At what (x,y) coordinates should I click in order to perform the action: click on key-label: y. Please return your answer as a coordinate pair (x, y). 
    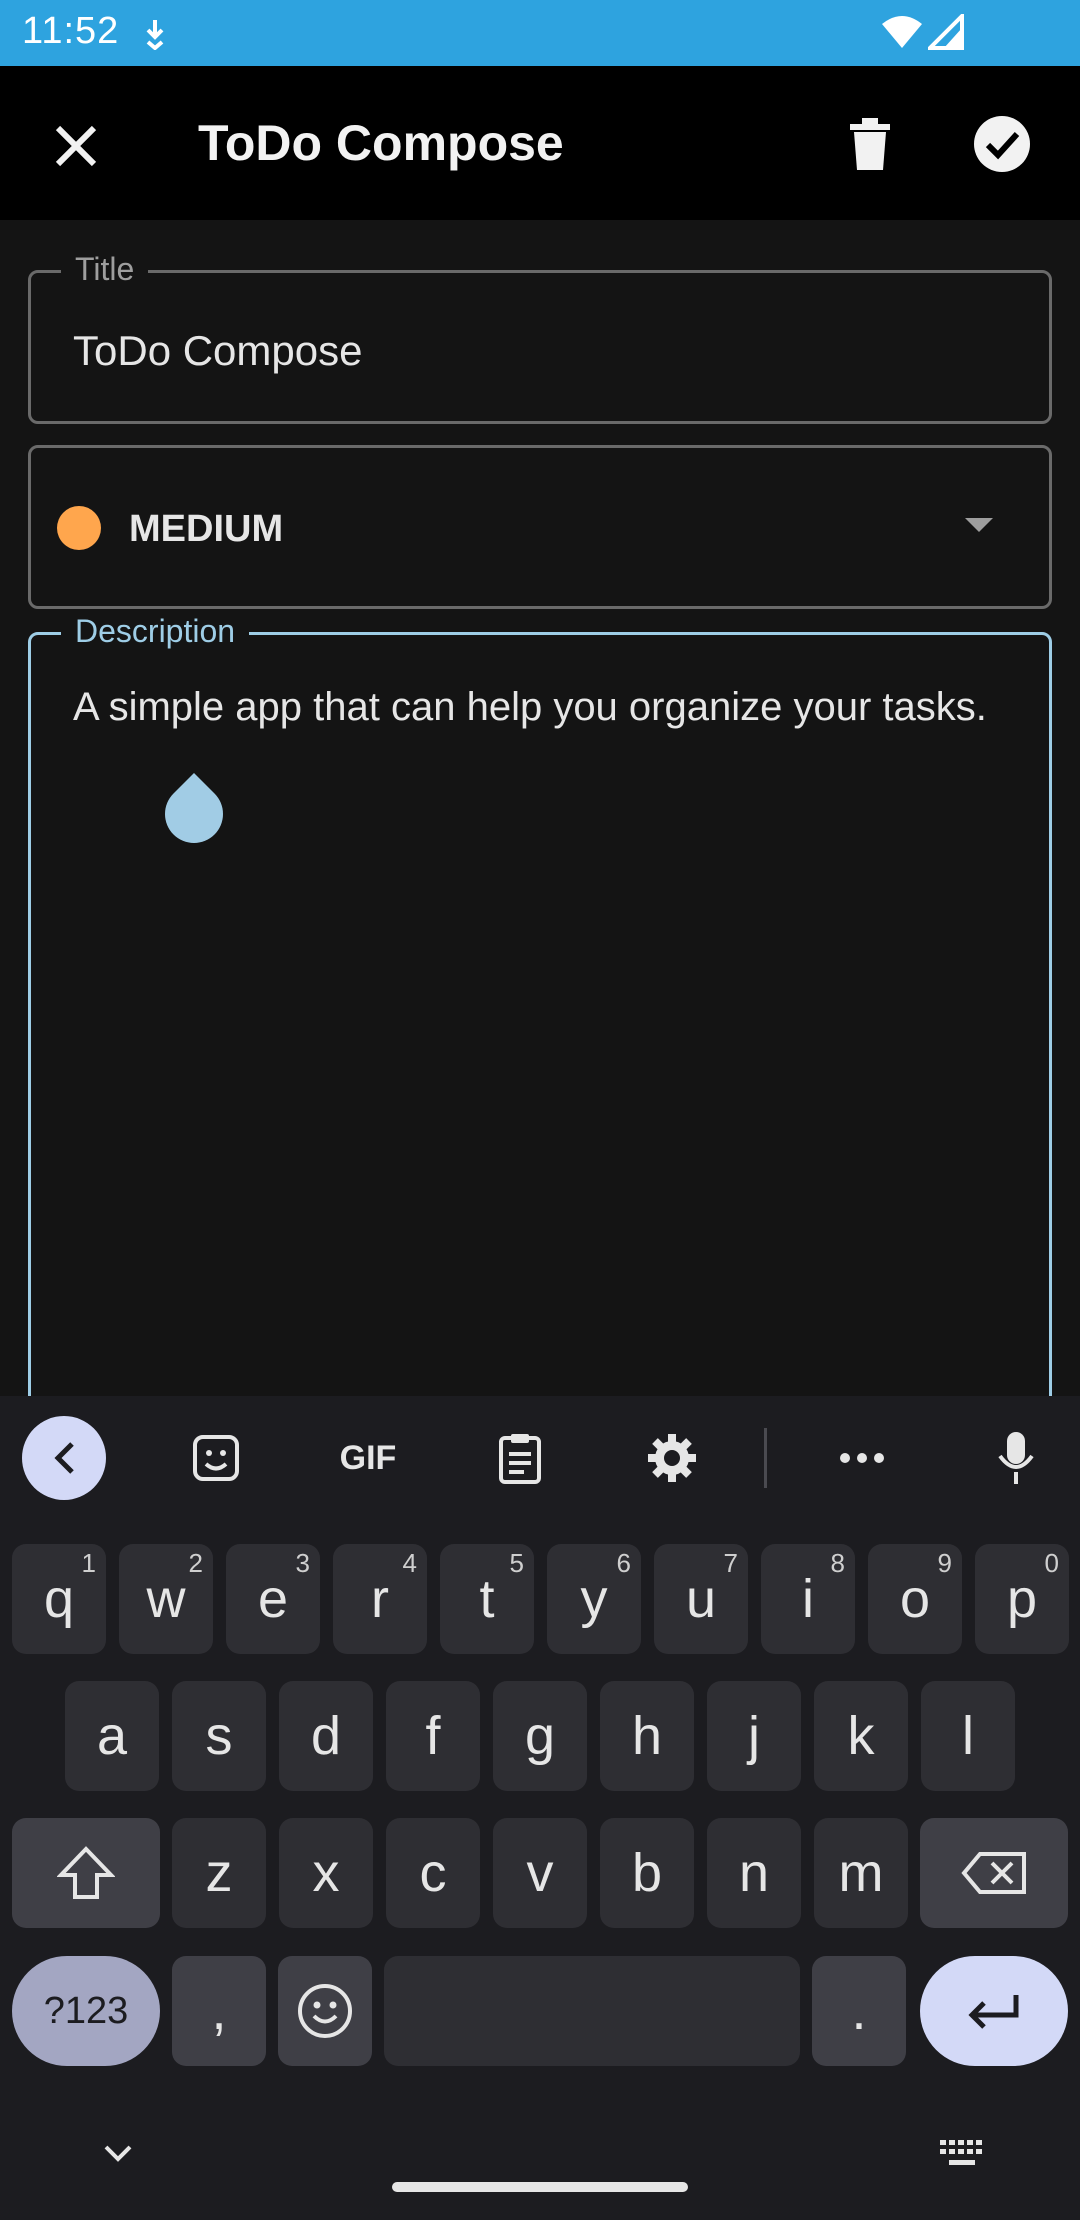
    Looking at the image, I should click on (594, 1599).